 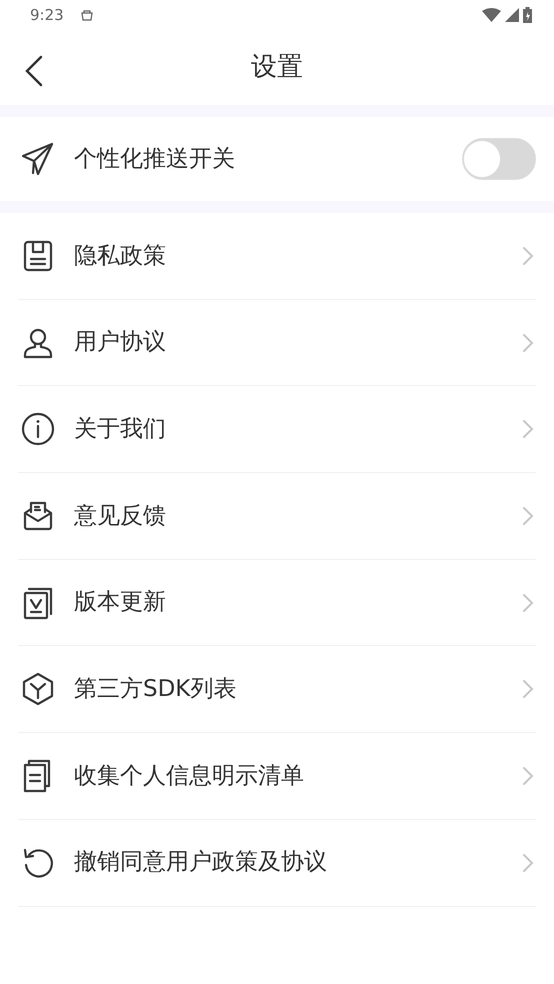 What do you see at coordinates (38, 689) in the screenshot?
I see `cube-icon` at bounding box center [38, 689].